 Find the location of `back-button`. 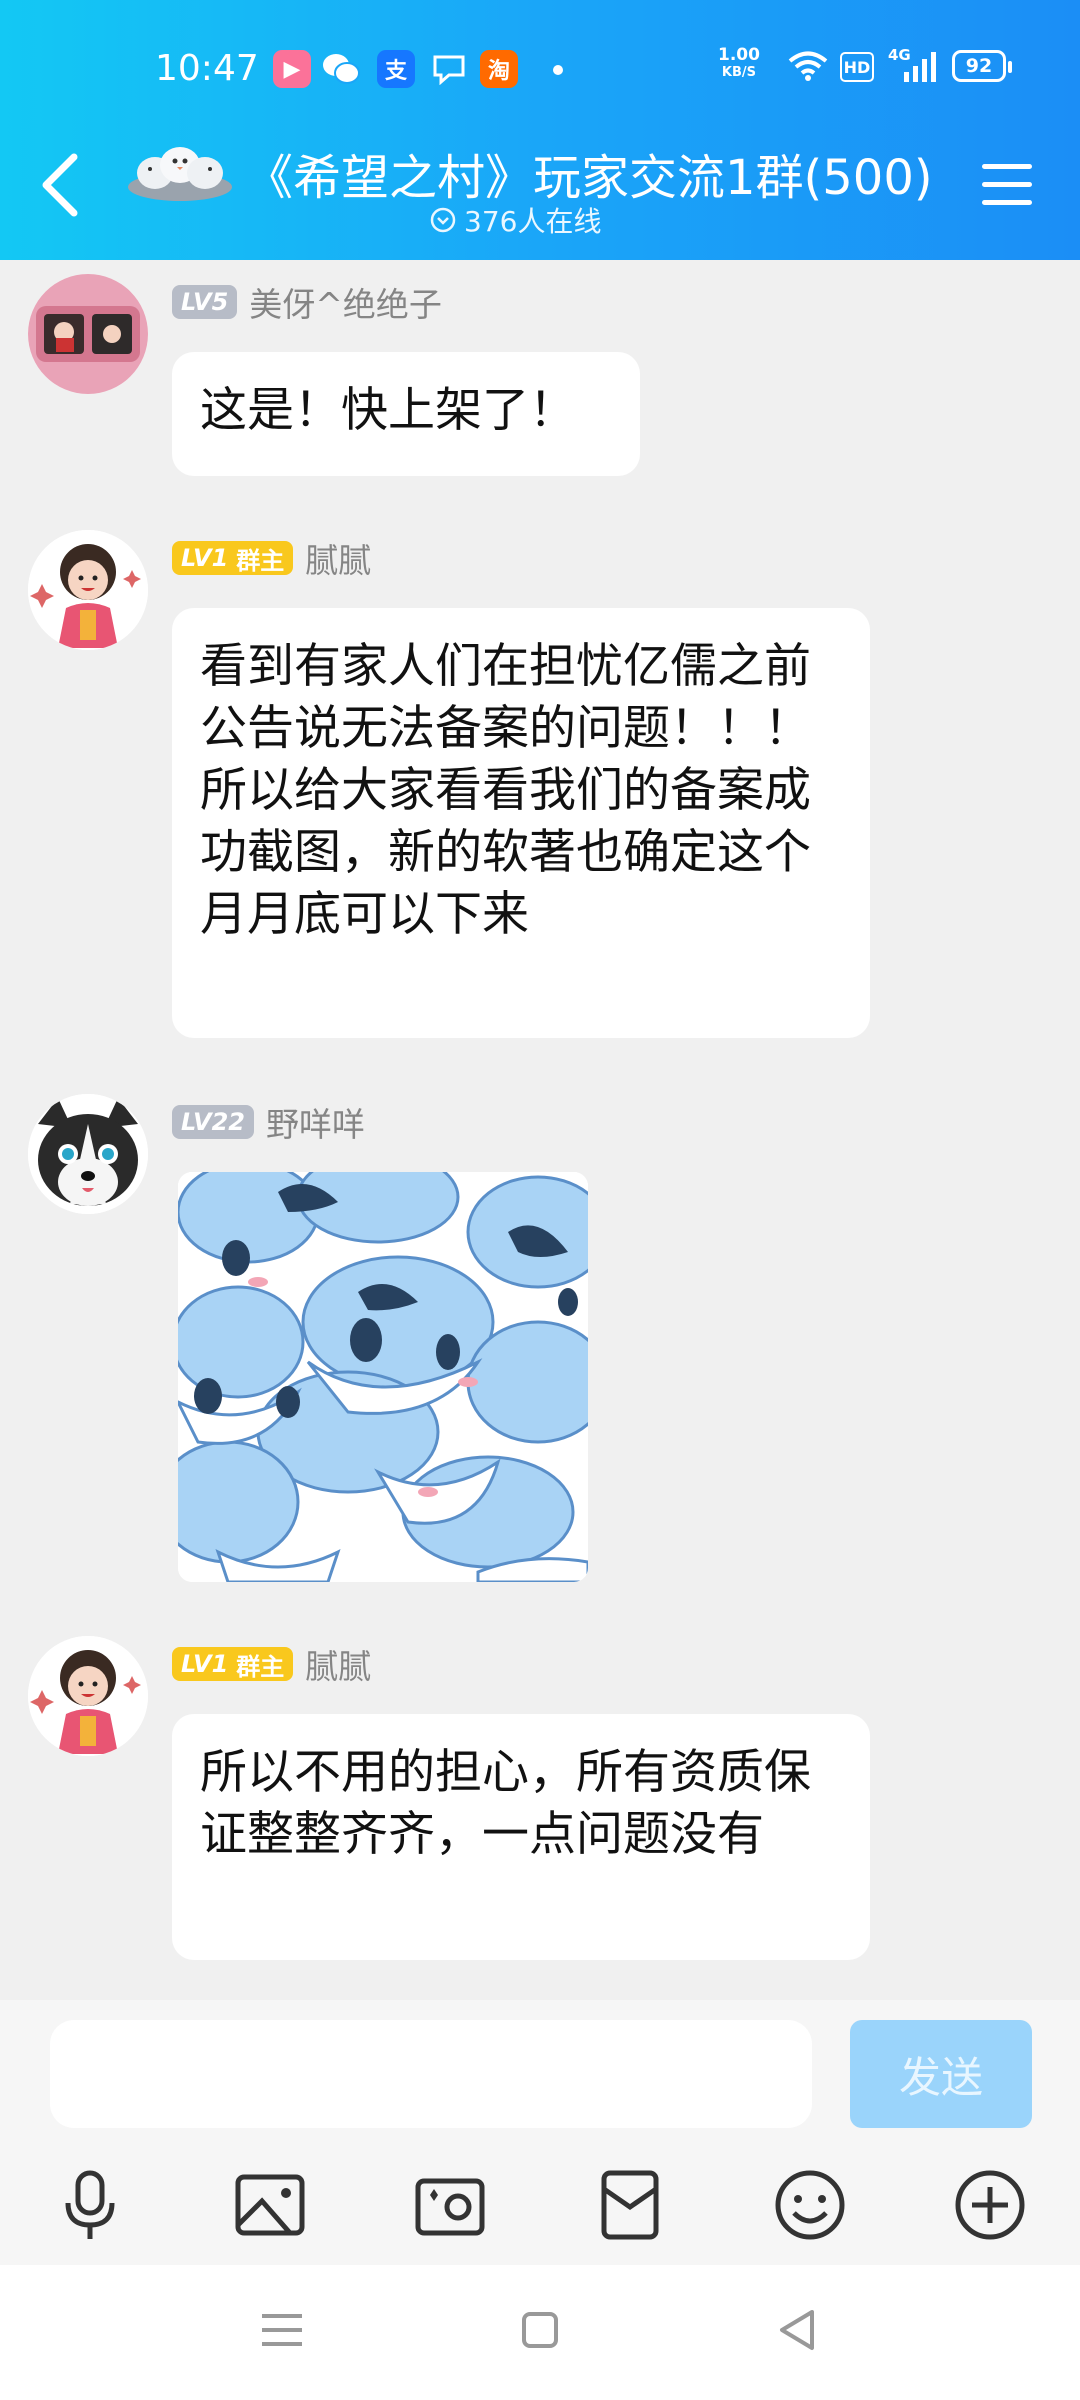

back-button is located at coordinates (60, 185).